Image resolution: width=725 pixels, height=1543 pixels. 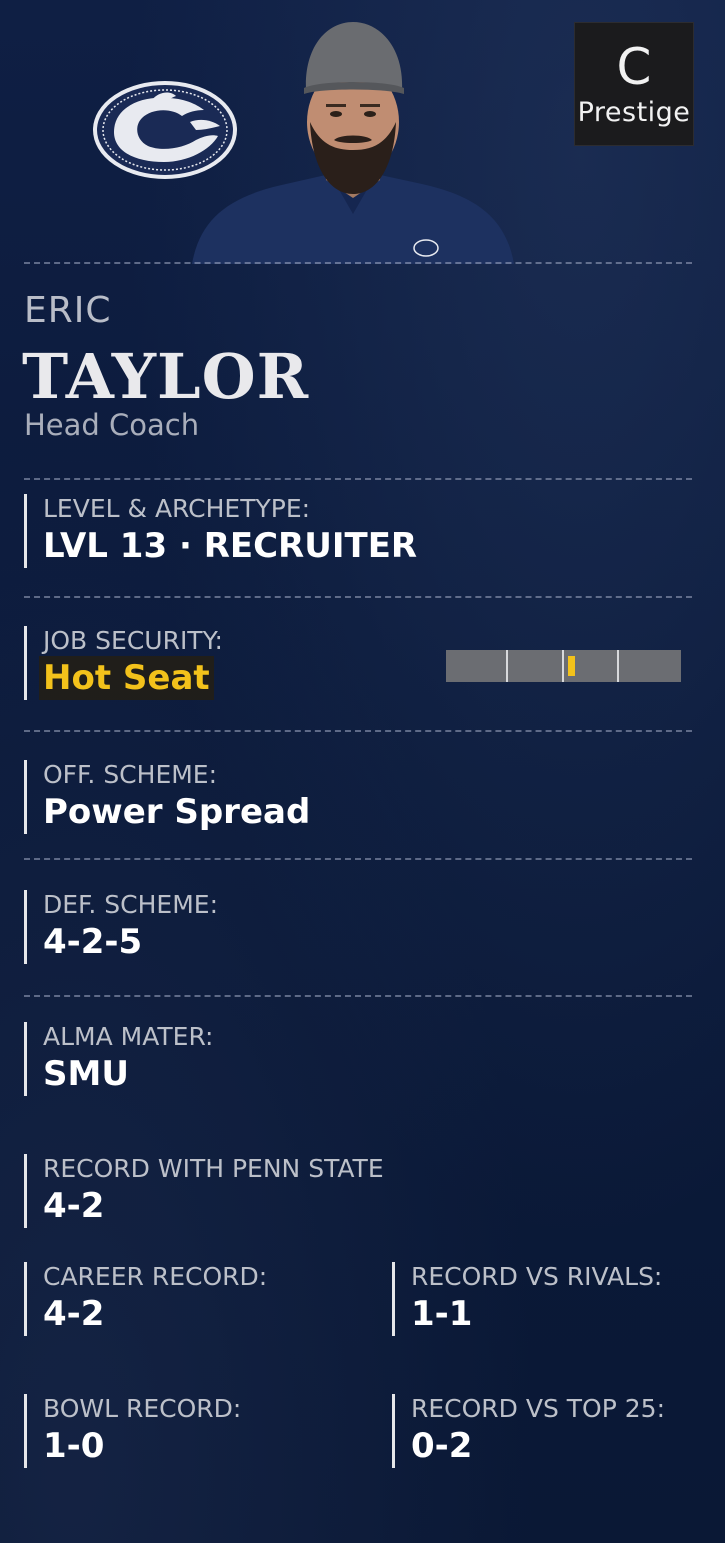 What do you see at coordinates (74, 1314) in the screenshot?
I see `career-record-value: 4-2` at bounding box center [74, 1314].